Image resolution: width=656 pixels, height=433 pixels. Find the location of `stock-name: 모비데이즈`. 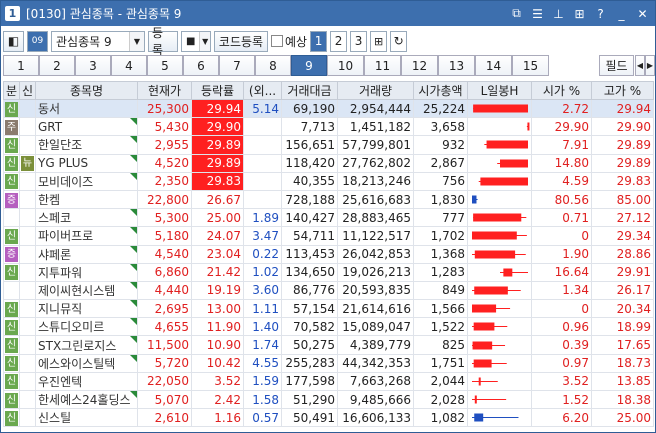

stock-name: 모비데이즈 is located at coordinates (86, 181).